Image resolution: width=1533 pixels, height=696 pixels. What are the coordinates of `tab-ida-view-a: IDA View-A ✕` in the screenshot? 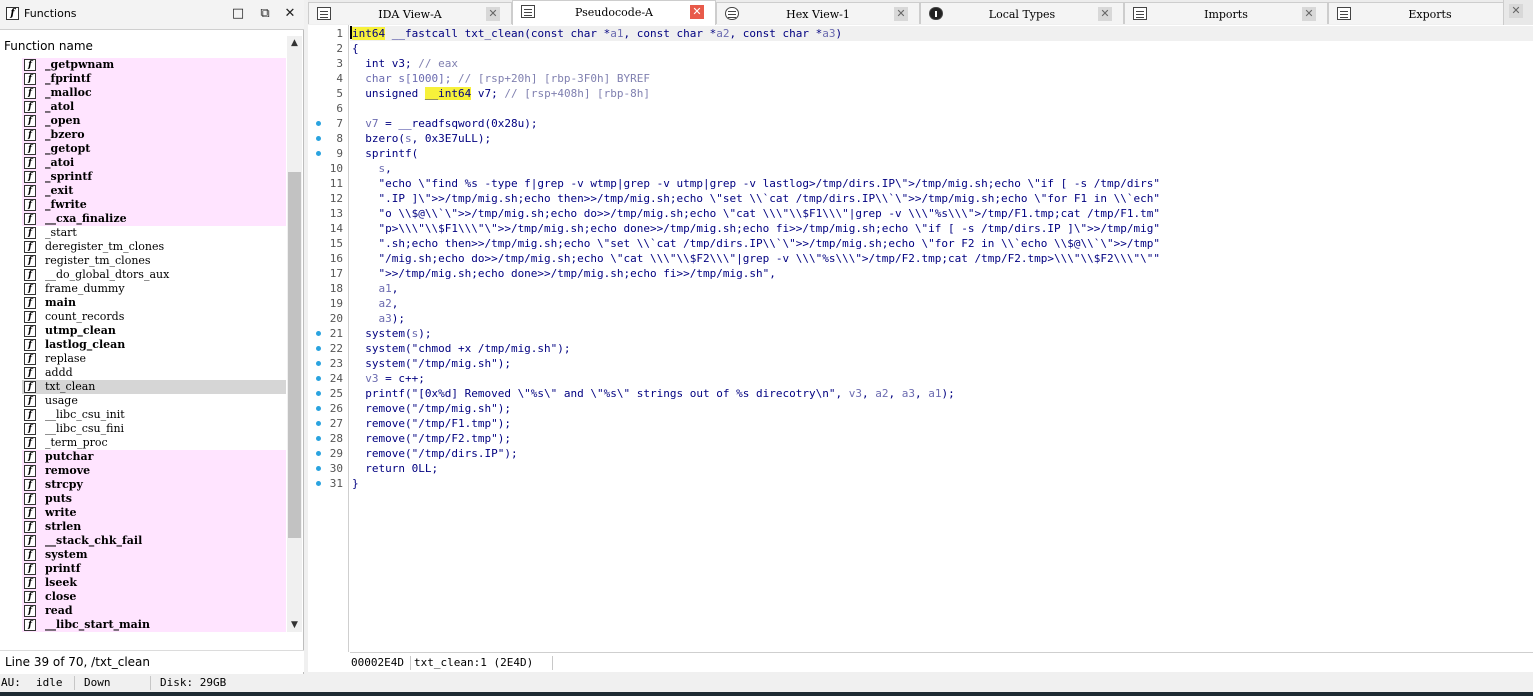 It's located at (410, 13).